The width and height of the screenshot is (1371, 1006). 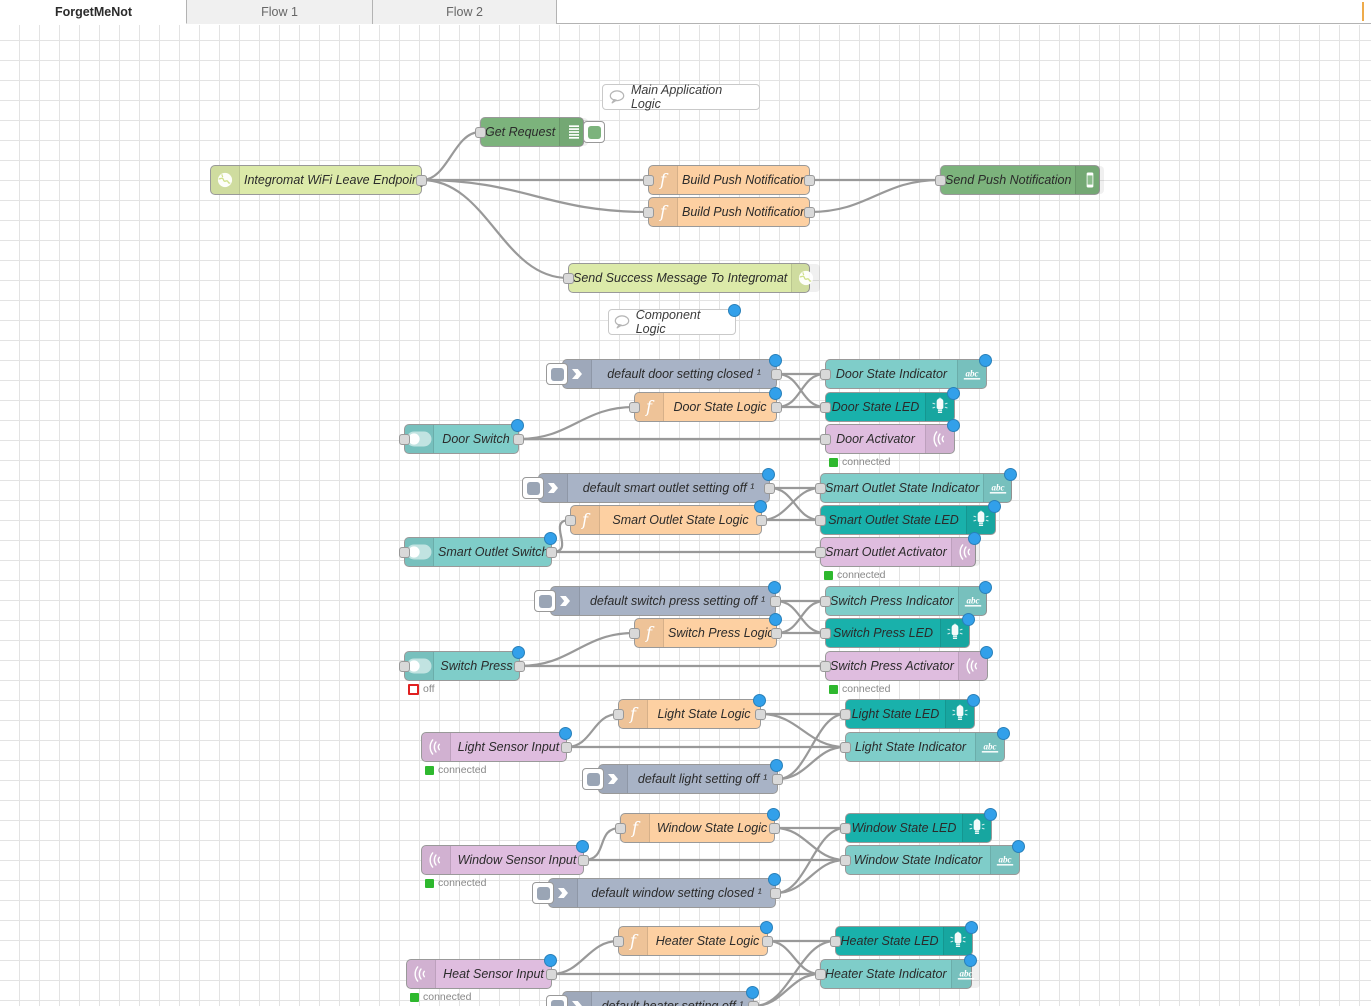 I want to click on n-get-request: Get Request, so click(x=540, y=132).